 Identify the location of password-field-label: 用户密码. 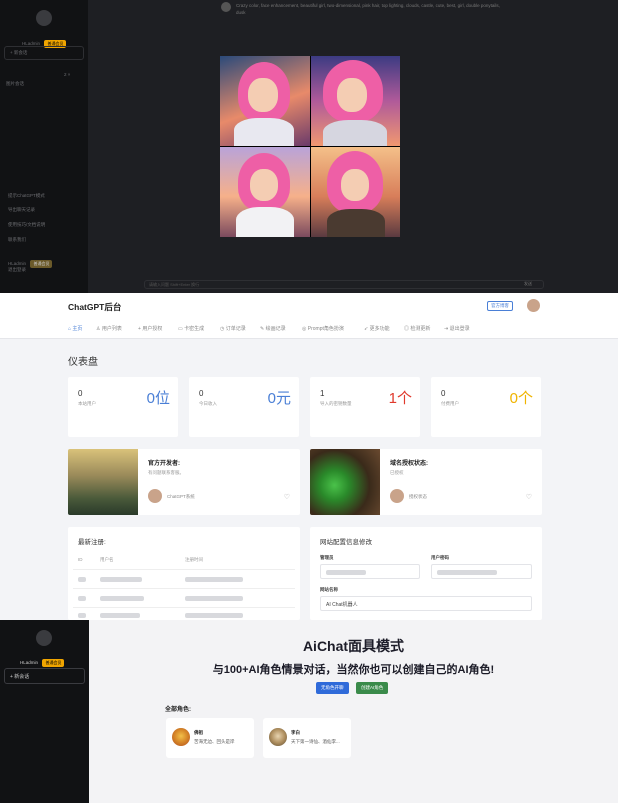
(440, 557).